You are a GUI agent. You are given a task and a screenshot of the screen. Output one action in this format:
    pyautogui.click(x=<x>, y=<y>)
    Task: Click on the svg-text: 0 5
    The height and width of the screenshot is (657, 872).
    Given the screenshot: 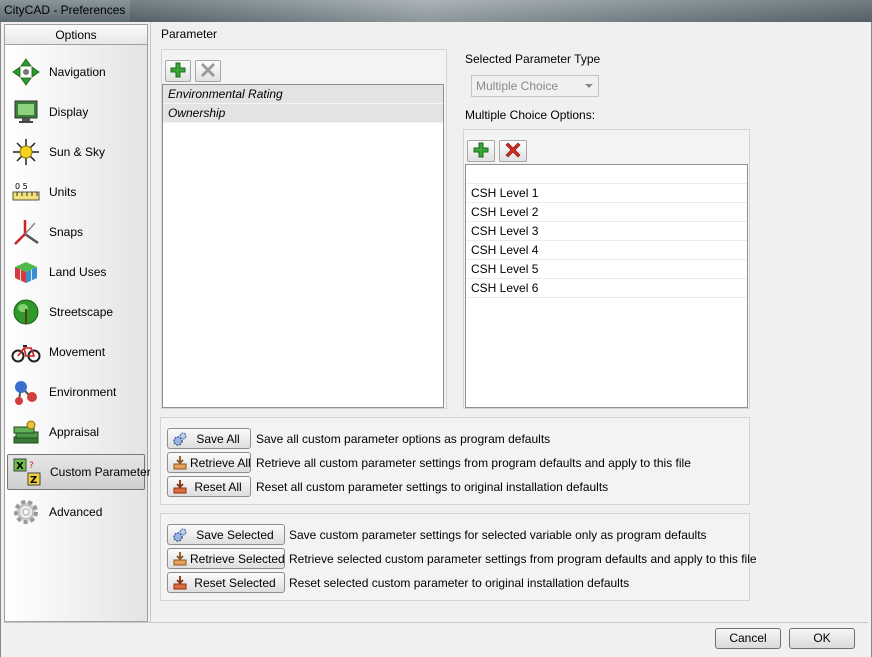 What is the action you would take?
    pyautogui.click(x=21, y=186)
    